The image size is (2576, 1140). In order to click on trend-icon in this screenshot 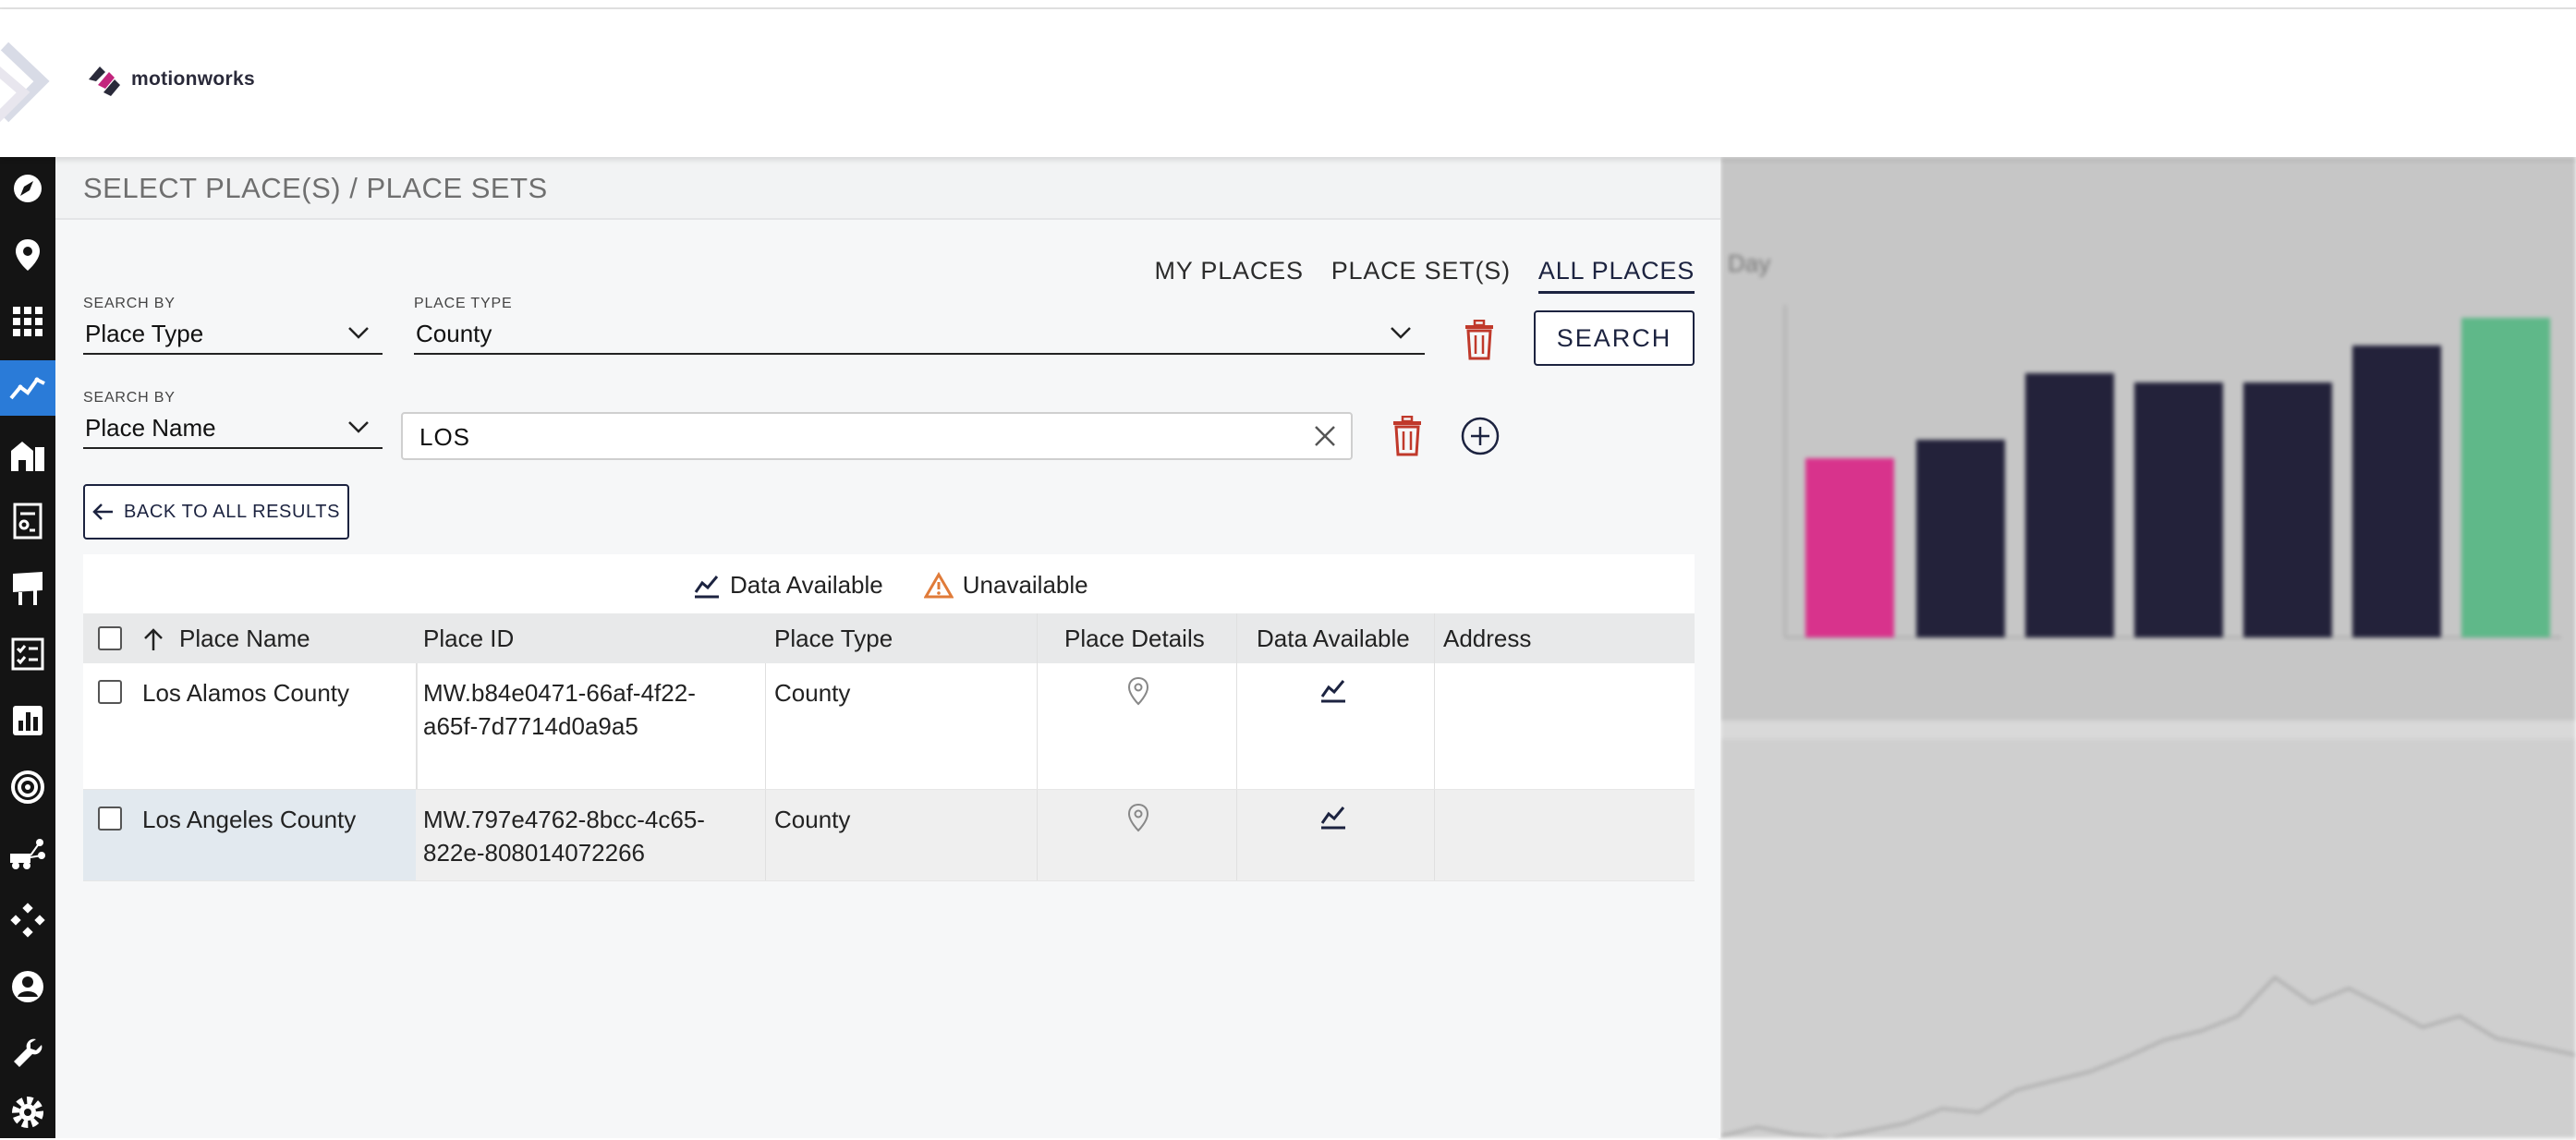, I will do `click(27, 388)`.